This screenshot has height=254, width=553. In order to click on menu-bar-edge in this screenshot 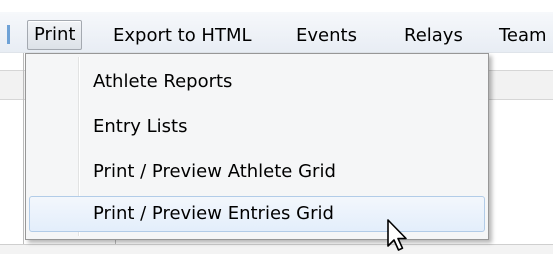, I will do `click(8, 34)`.